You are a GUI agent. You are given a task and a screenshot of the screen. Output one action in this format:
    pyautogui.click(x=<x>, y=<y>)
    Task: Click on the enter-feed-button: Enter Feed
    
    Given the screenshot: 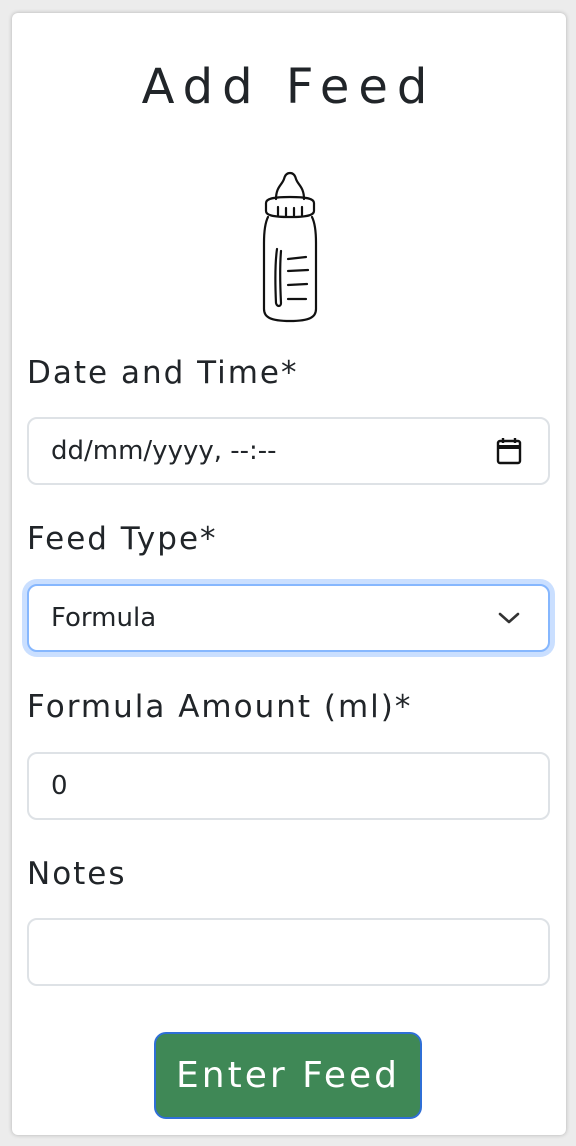 What is the action you would take?
    pyautogui.click(x=288, y=1075)
    